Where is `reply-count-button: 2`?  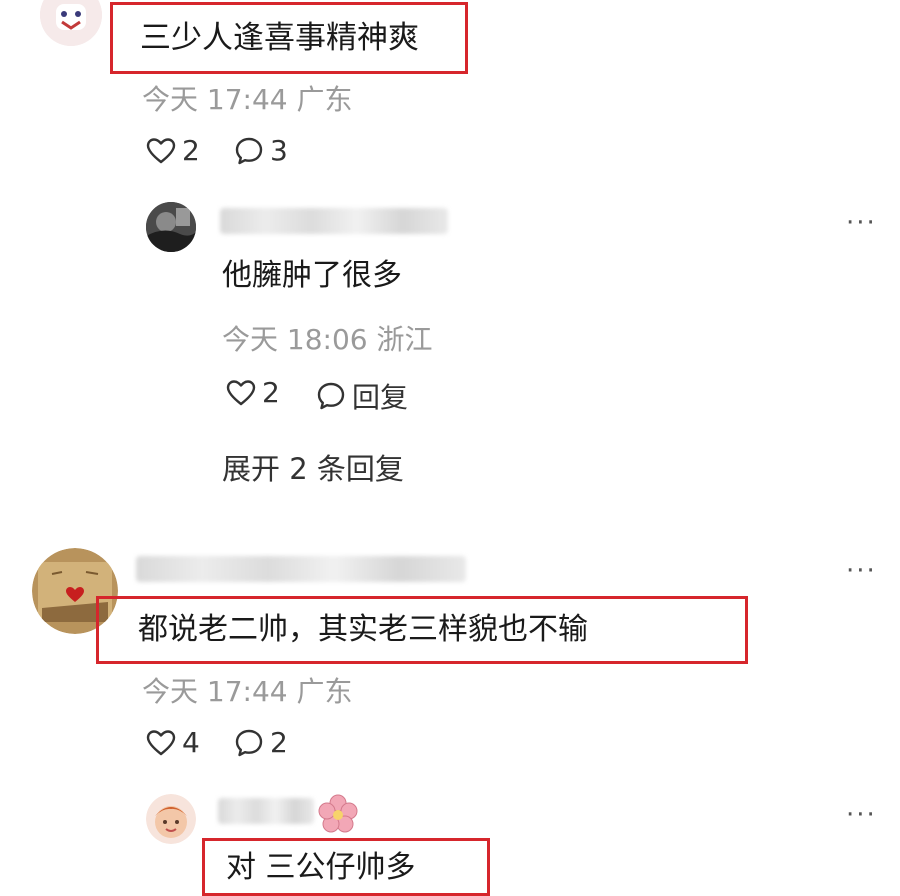
reply-count-button: 2 is located at coordinates (261, 742).